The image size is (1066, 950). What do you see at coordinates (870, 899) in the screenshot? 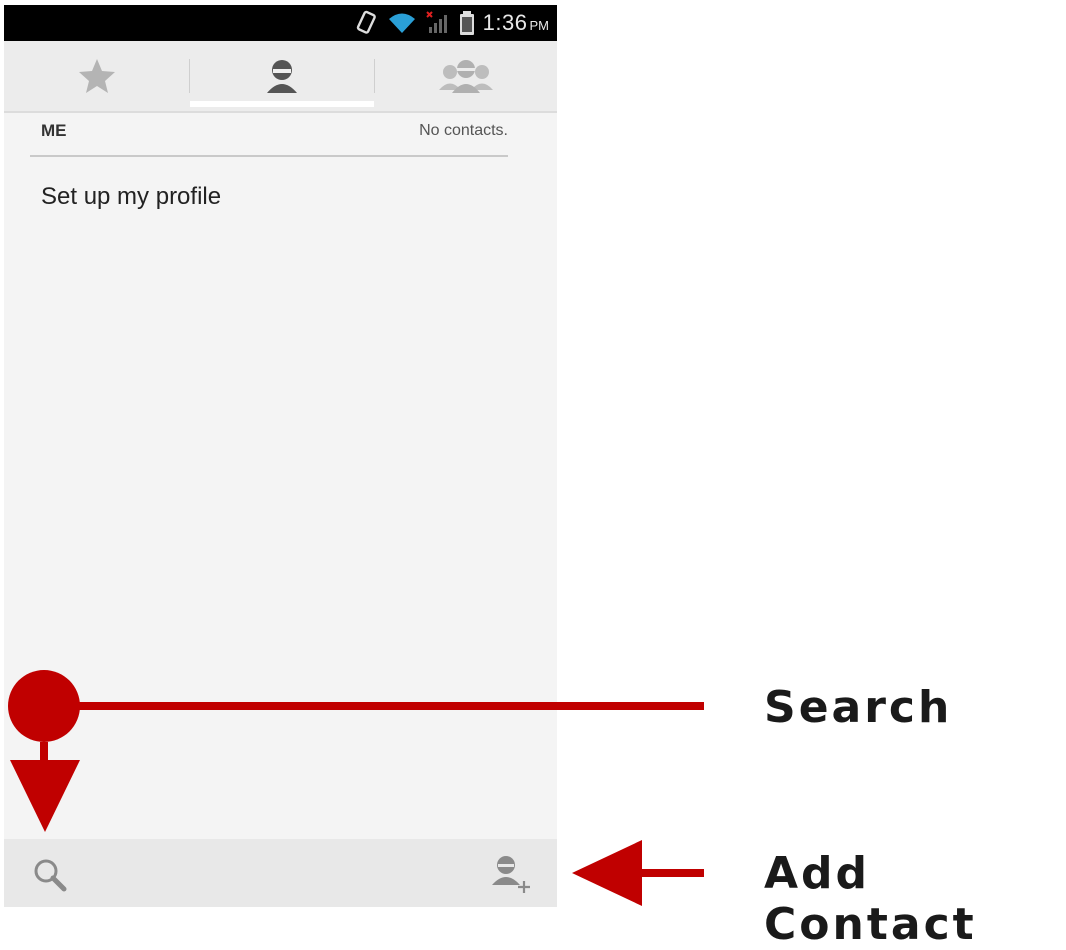
I see `add-contact-callout-label: Add Contact` at bounding box center [870, 899].